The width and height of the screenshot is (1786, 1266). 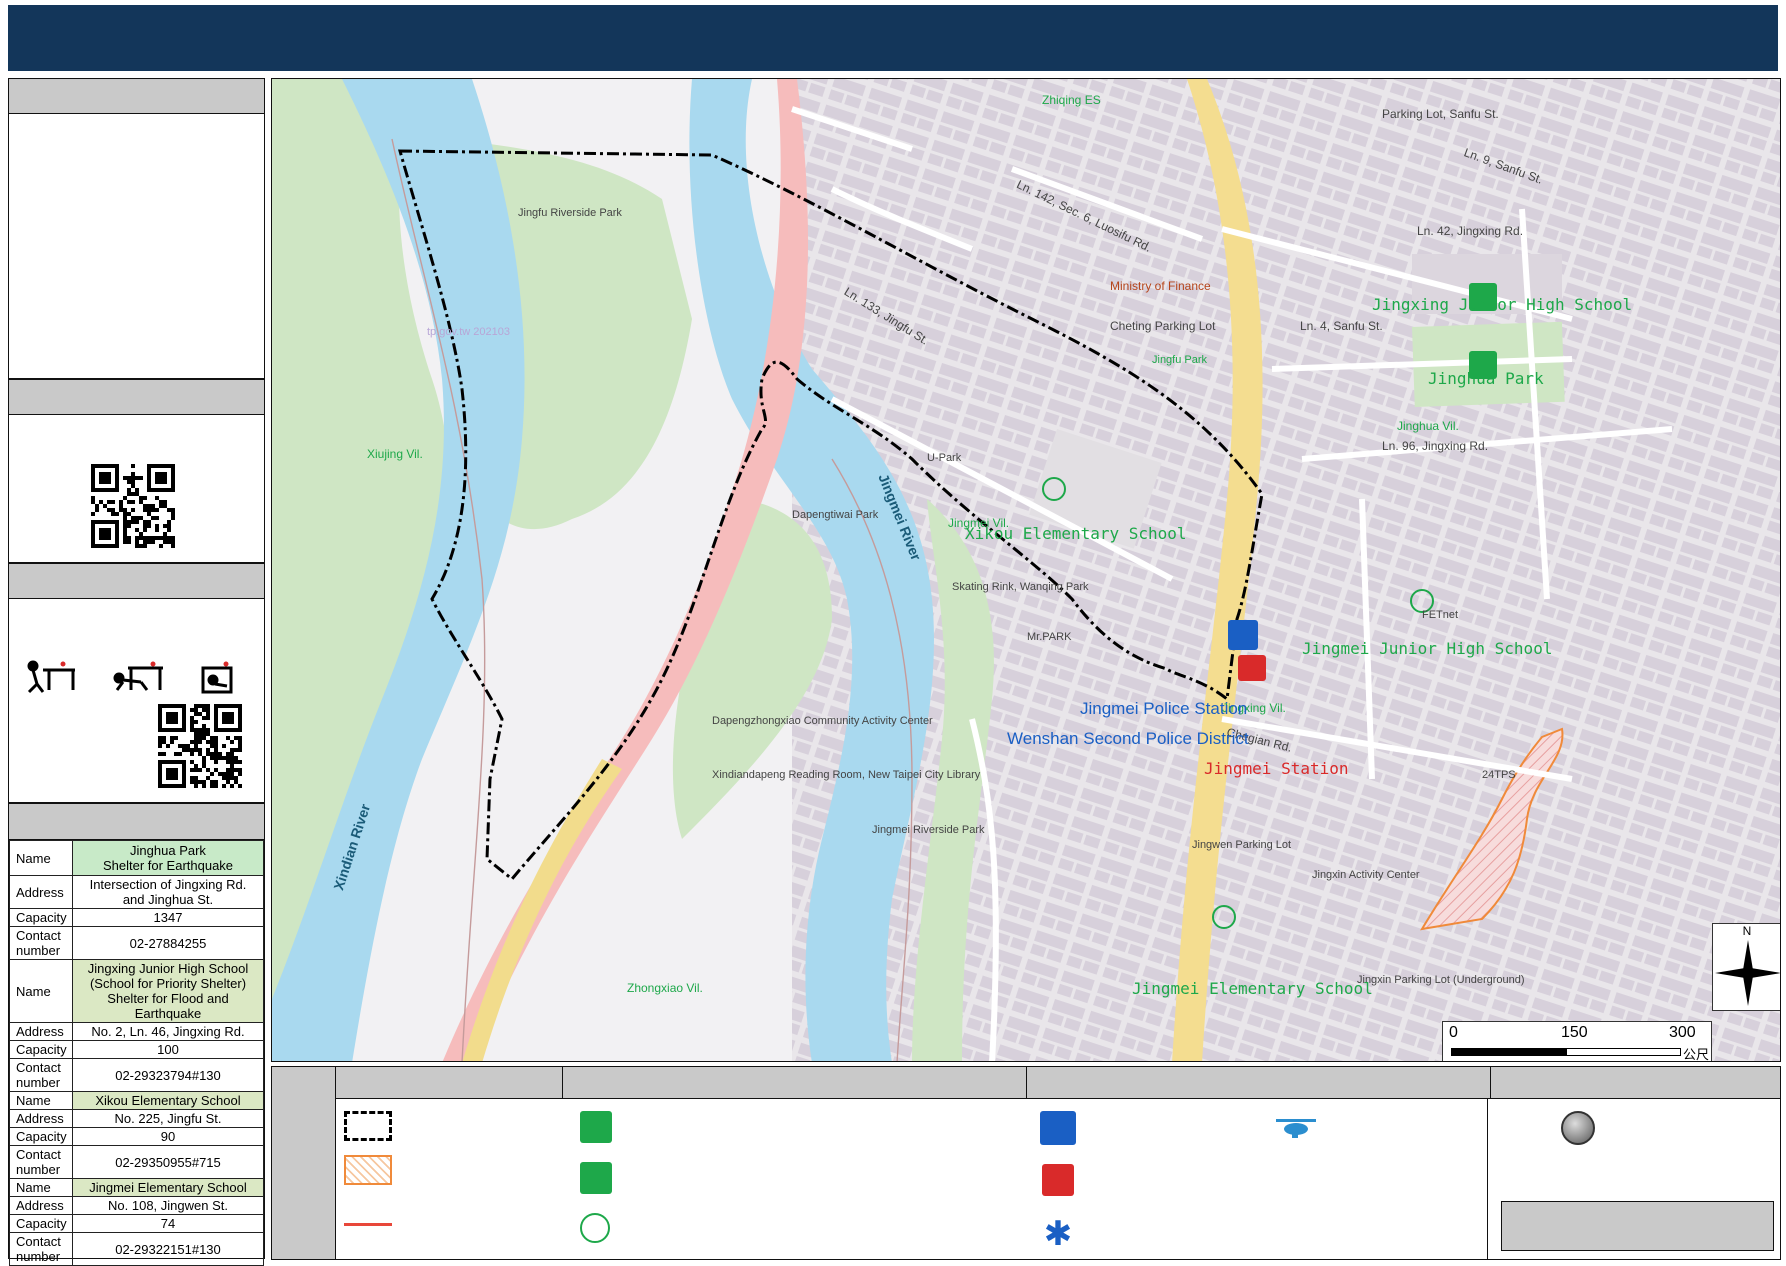 I want to click on title-banner, so click(x=893, y=38).